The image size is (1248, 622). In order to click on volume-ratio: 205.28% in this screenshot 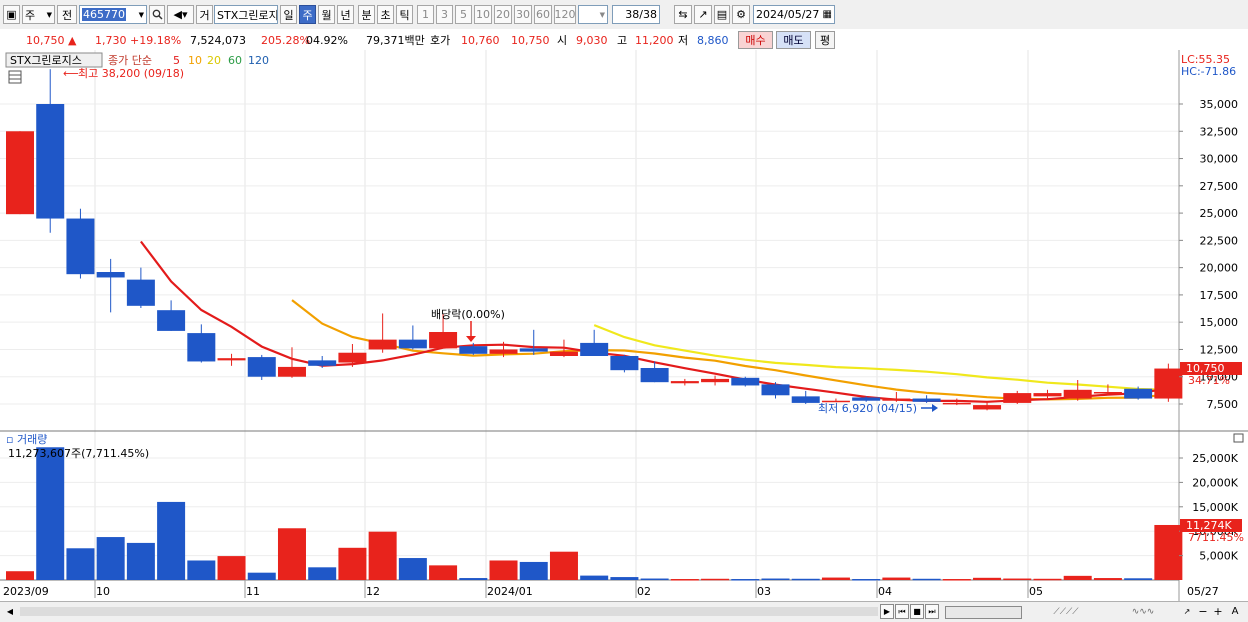, I will do `click(285, 40)`.